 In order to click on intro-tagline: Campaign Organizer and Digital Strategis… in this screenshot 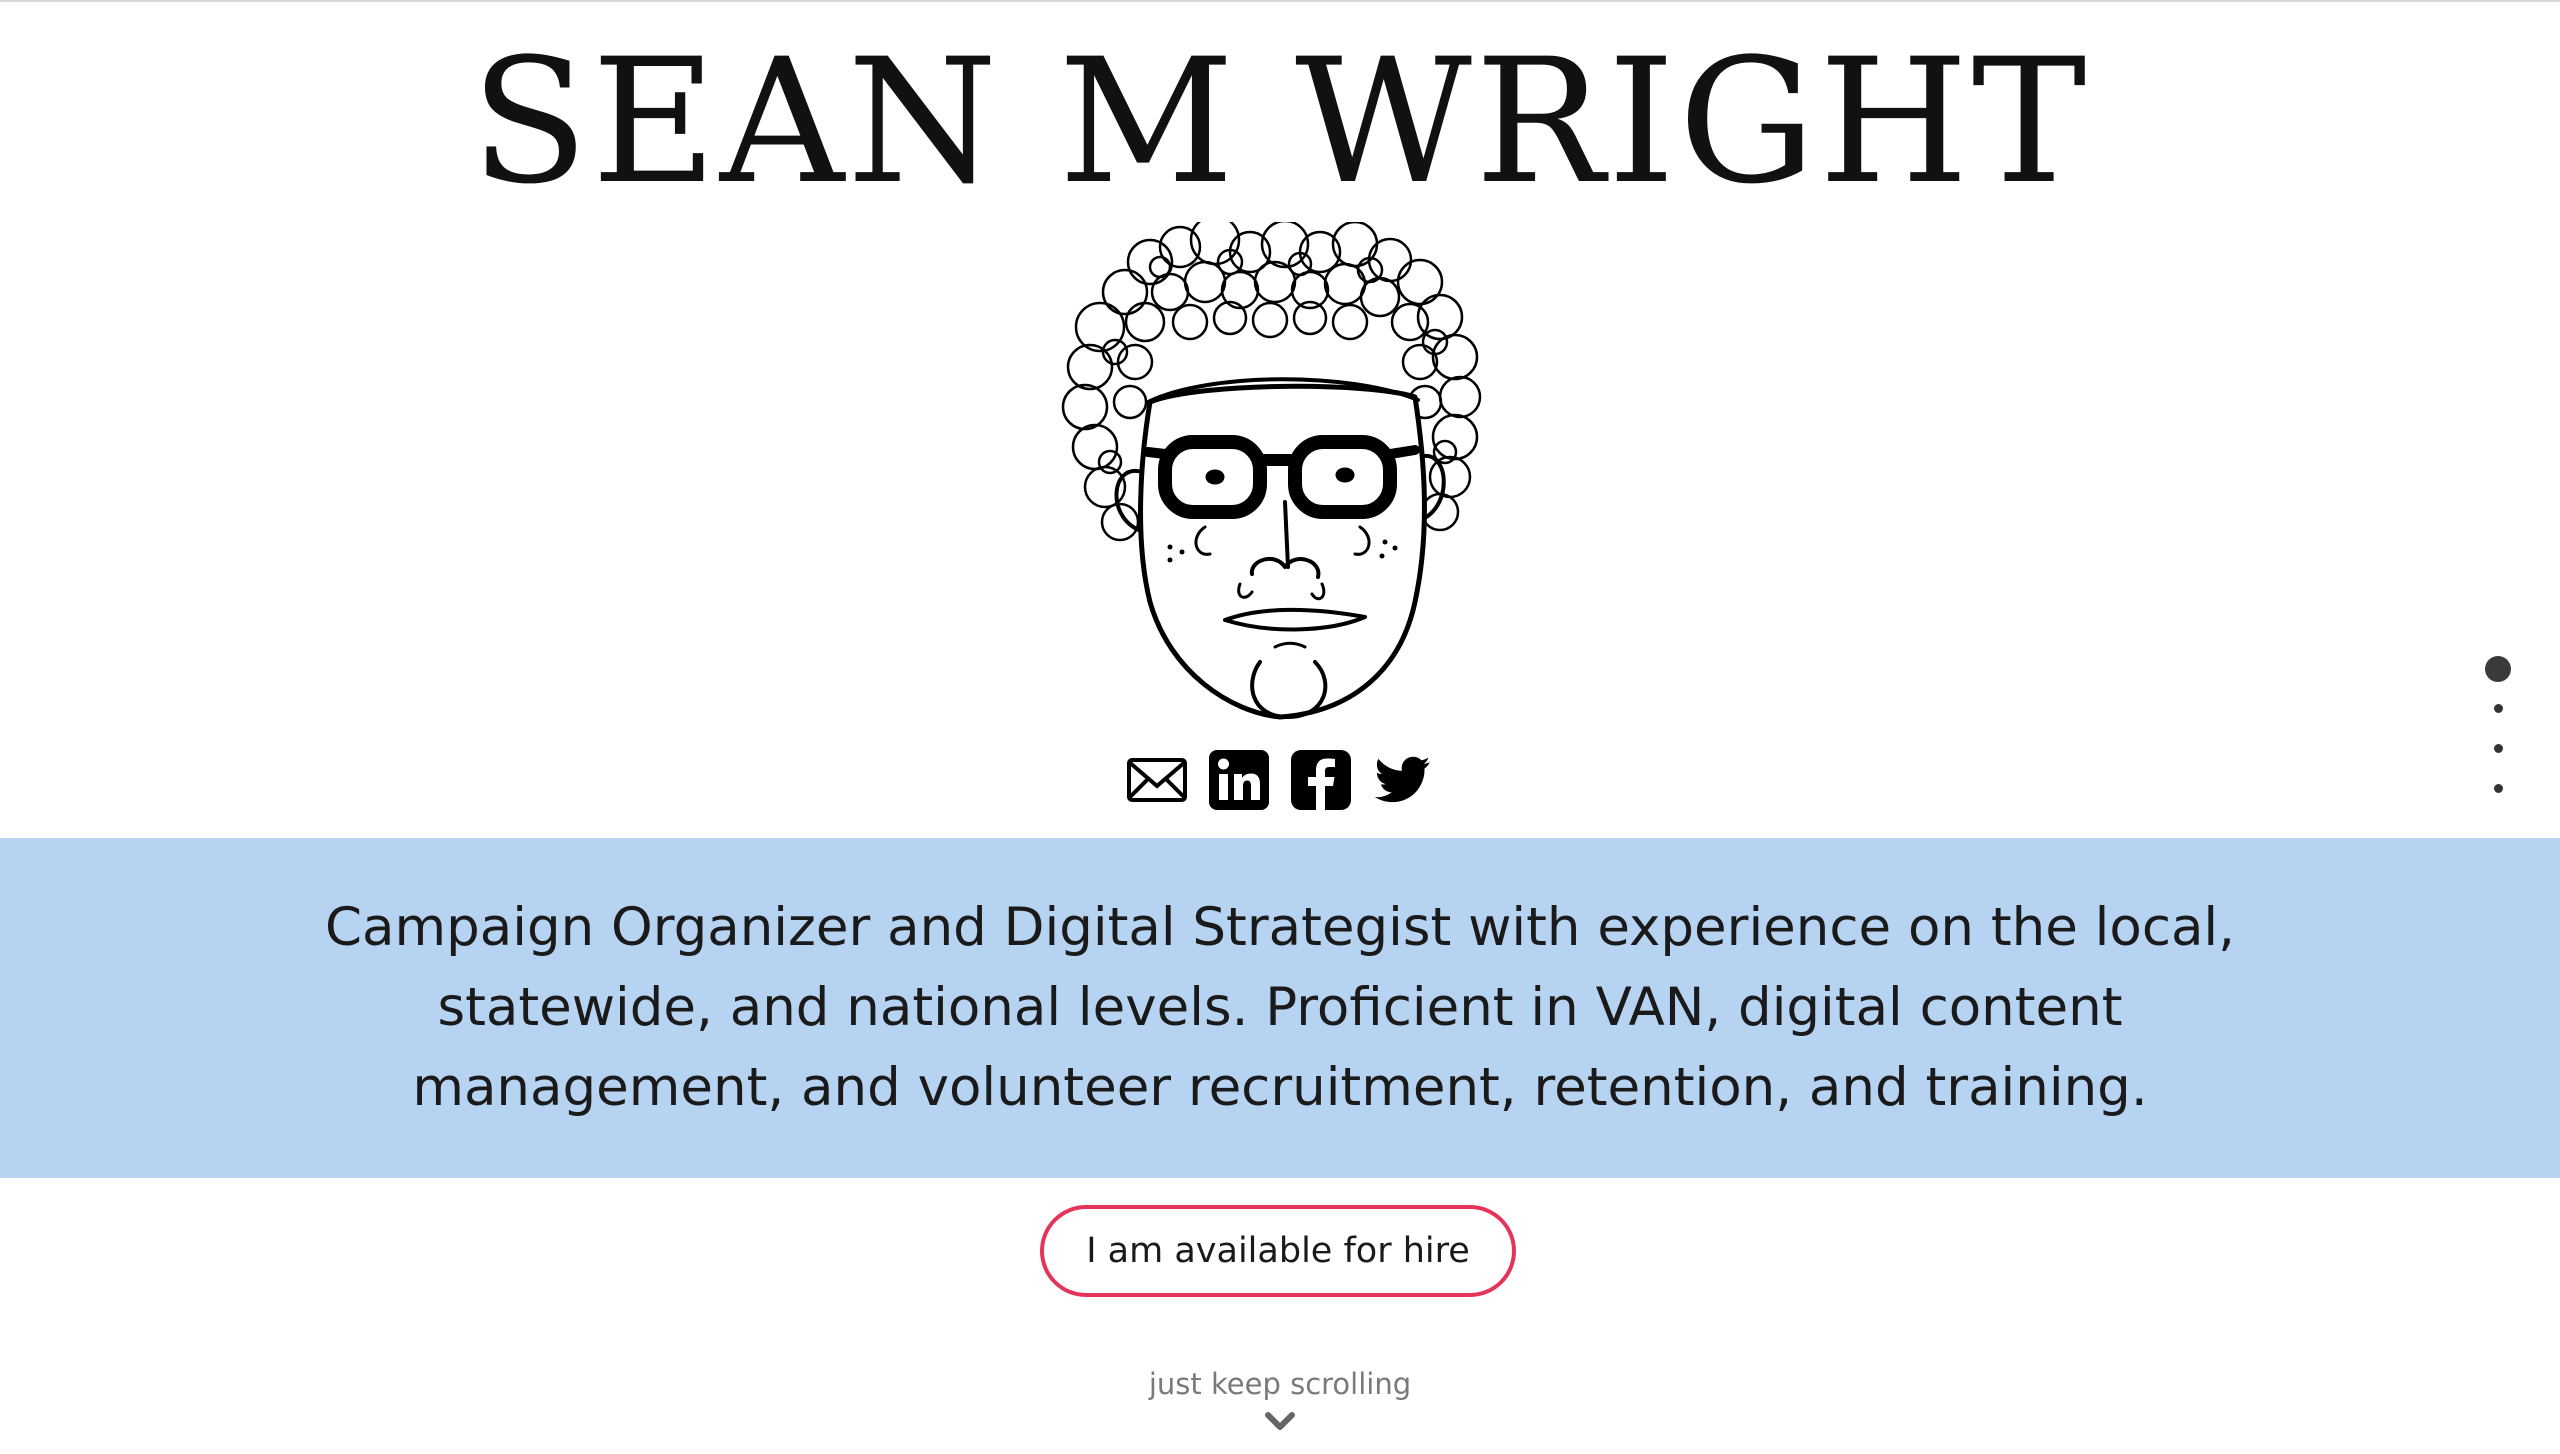, I will do `click(1280, 1007)`.